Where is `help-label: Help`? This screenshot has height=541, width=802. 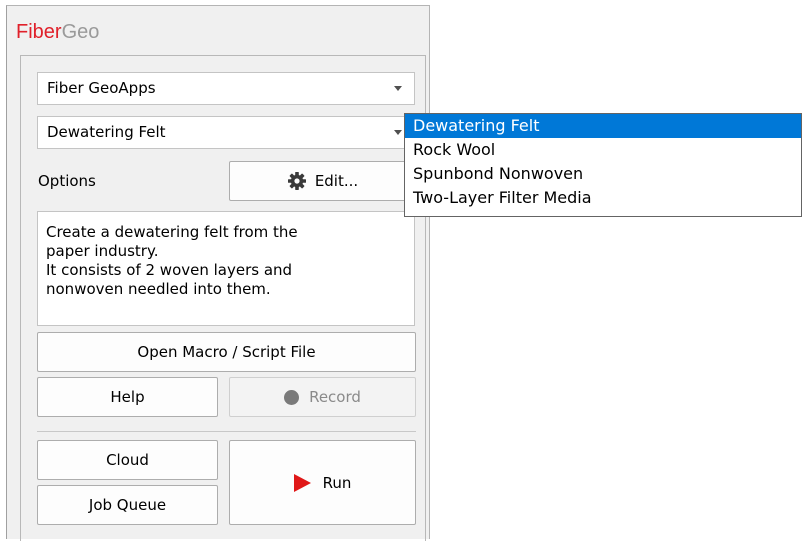 help-label: Help is located at coordinates (127, 397).